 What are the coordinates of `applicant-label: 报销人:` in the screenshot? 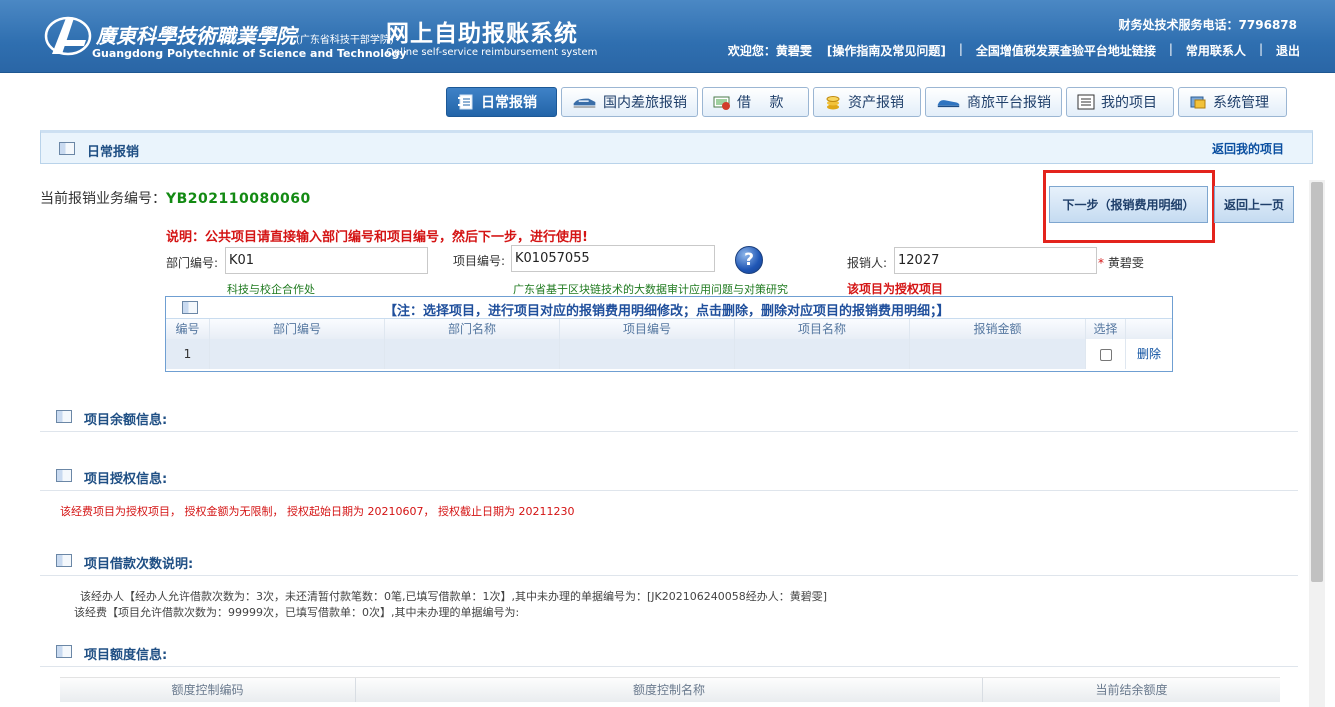 It's located at (867, 263).